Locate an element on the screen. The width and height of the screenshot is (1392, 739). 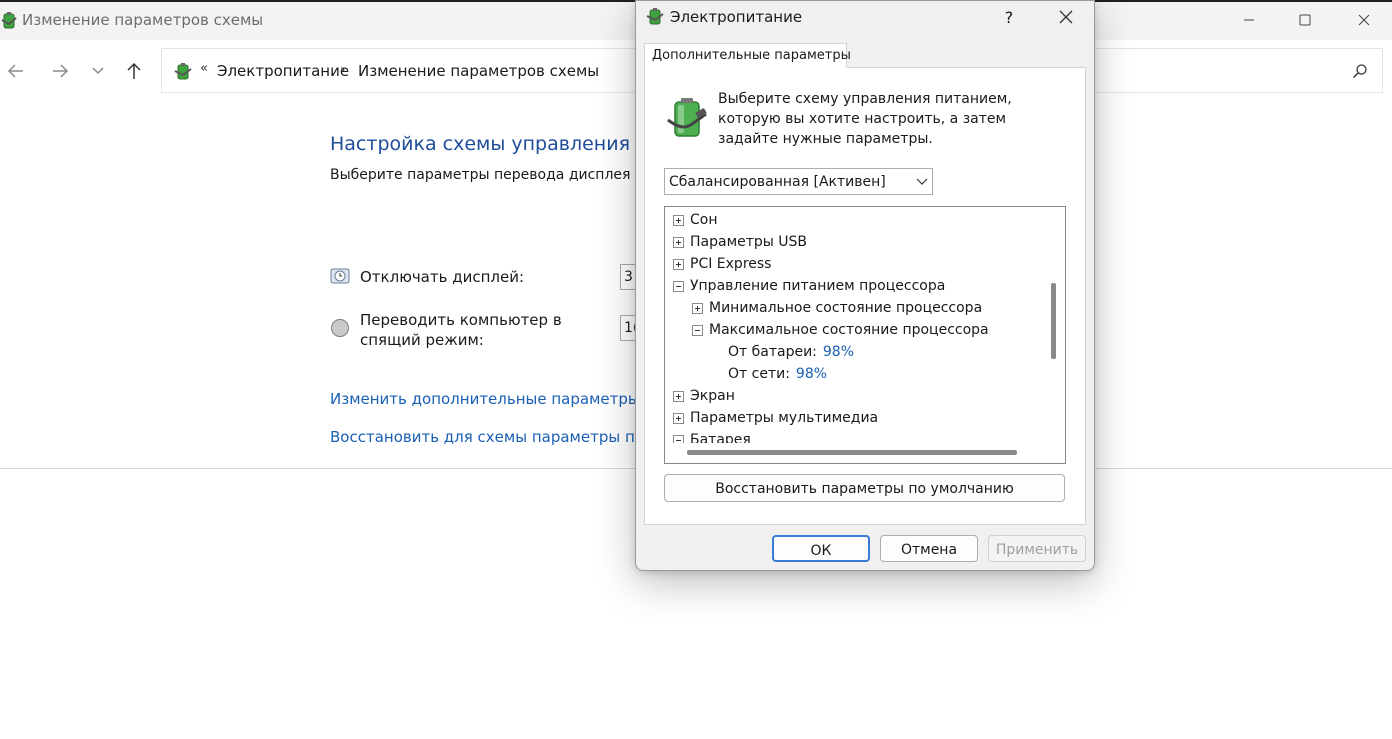
recent-locations-button is located at coordinates (98, 71).